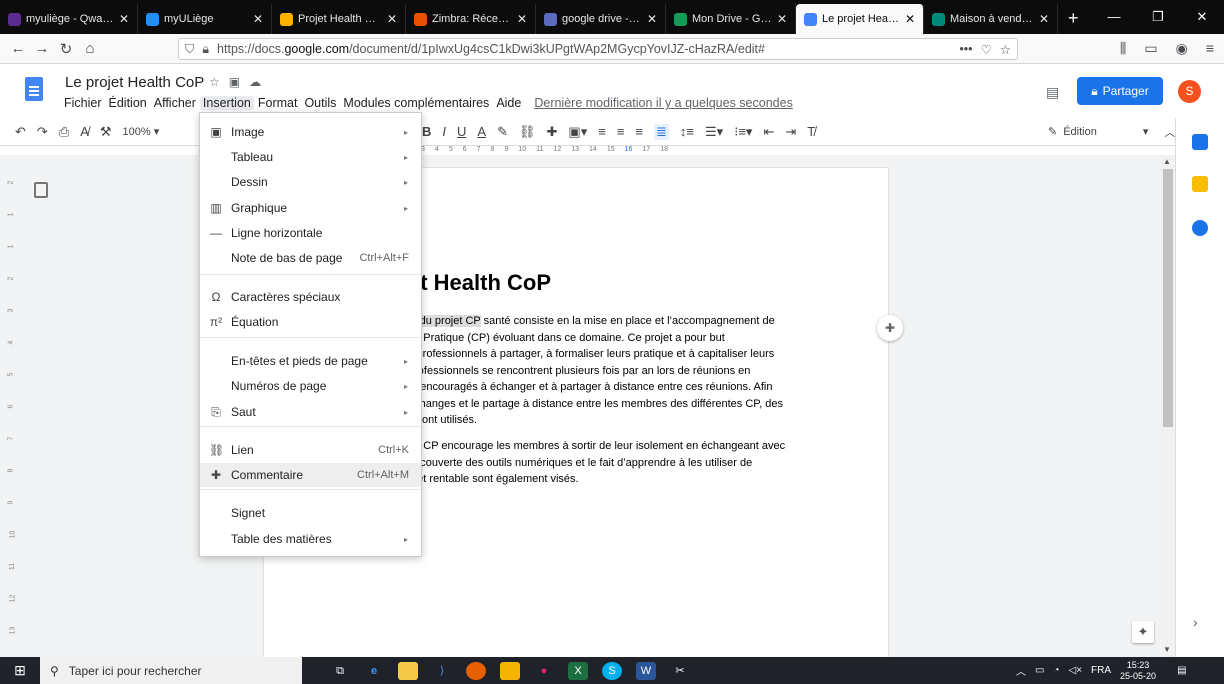 This screenshot has height=684, width=1224. I want to click on skype-icon: S, so click(612, 670).